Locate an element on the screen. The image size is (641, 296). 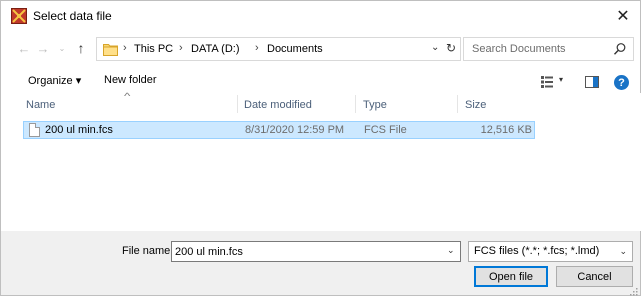
file-name-label: File name: is located at coordinates (148, 251).